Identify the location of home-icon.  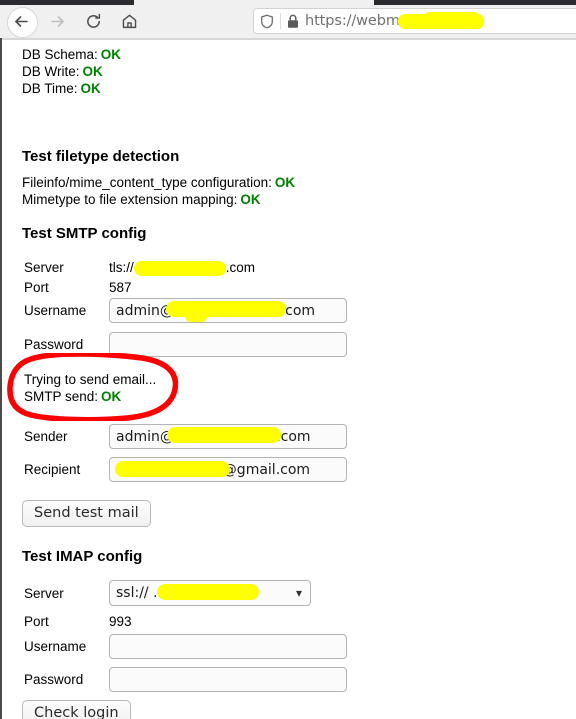
(129, 21).